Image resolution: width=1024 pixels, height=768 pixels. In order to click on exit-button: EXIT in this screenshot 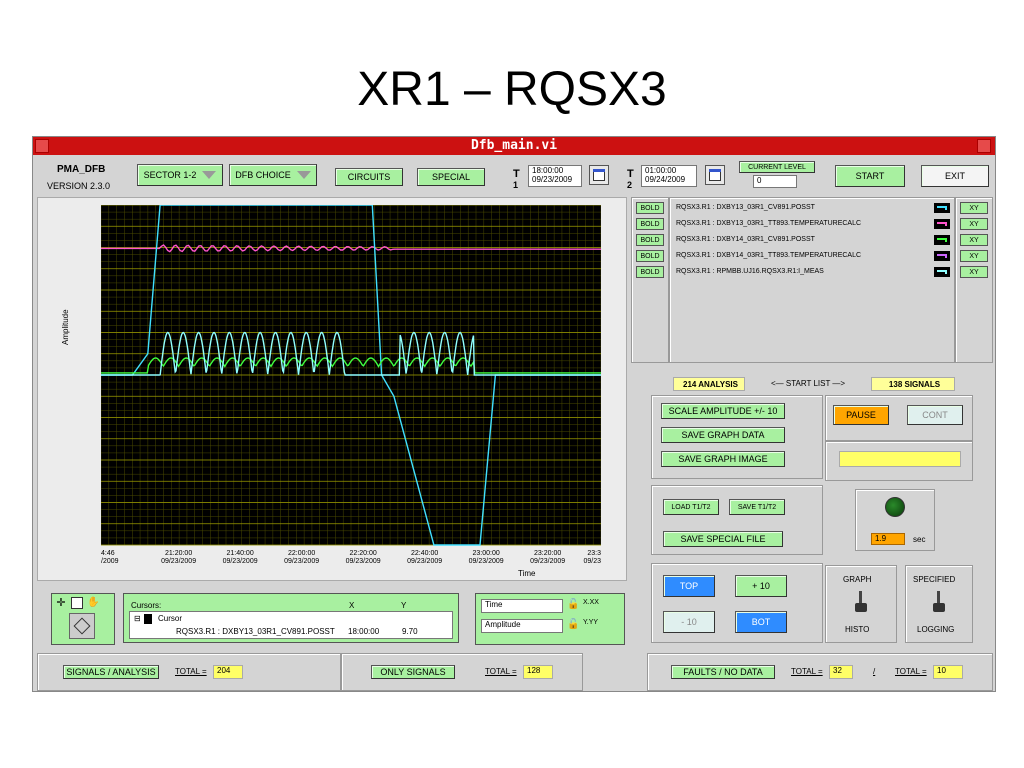, I will do `click(955, 176)`.